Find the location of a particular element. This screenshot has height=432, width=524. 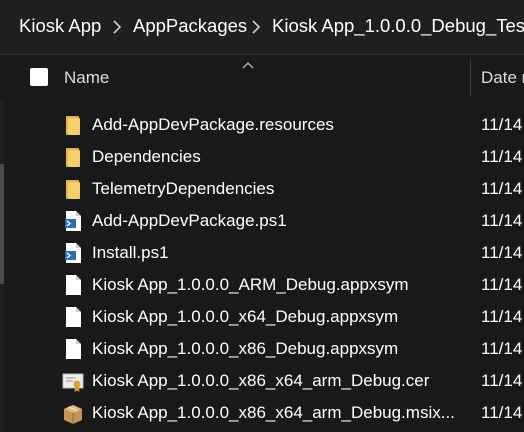

column-header-name: Name is located at coordinates (86, 78).